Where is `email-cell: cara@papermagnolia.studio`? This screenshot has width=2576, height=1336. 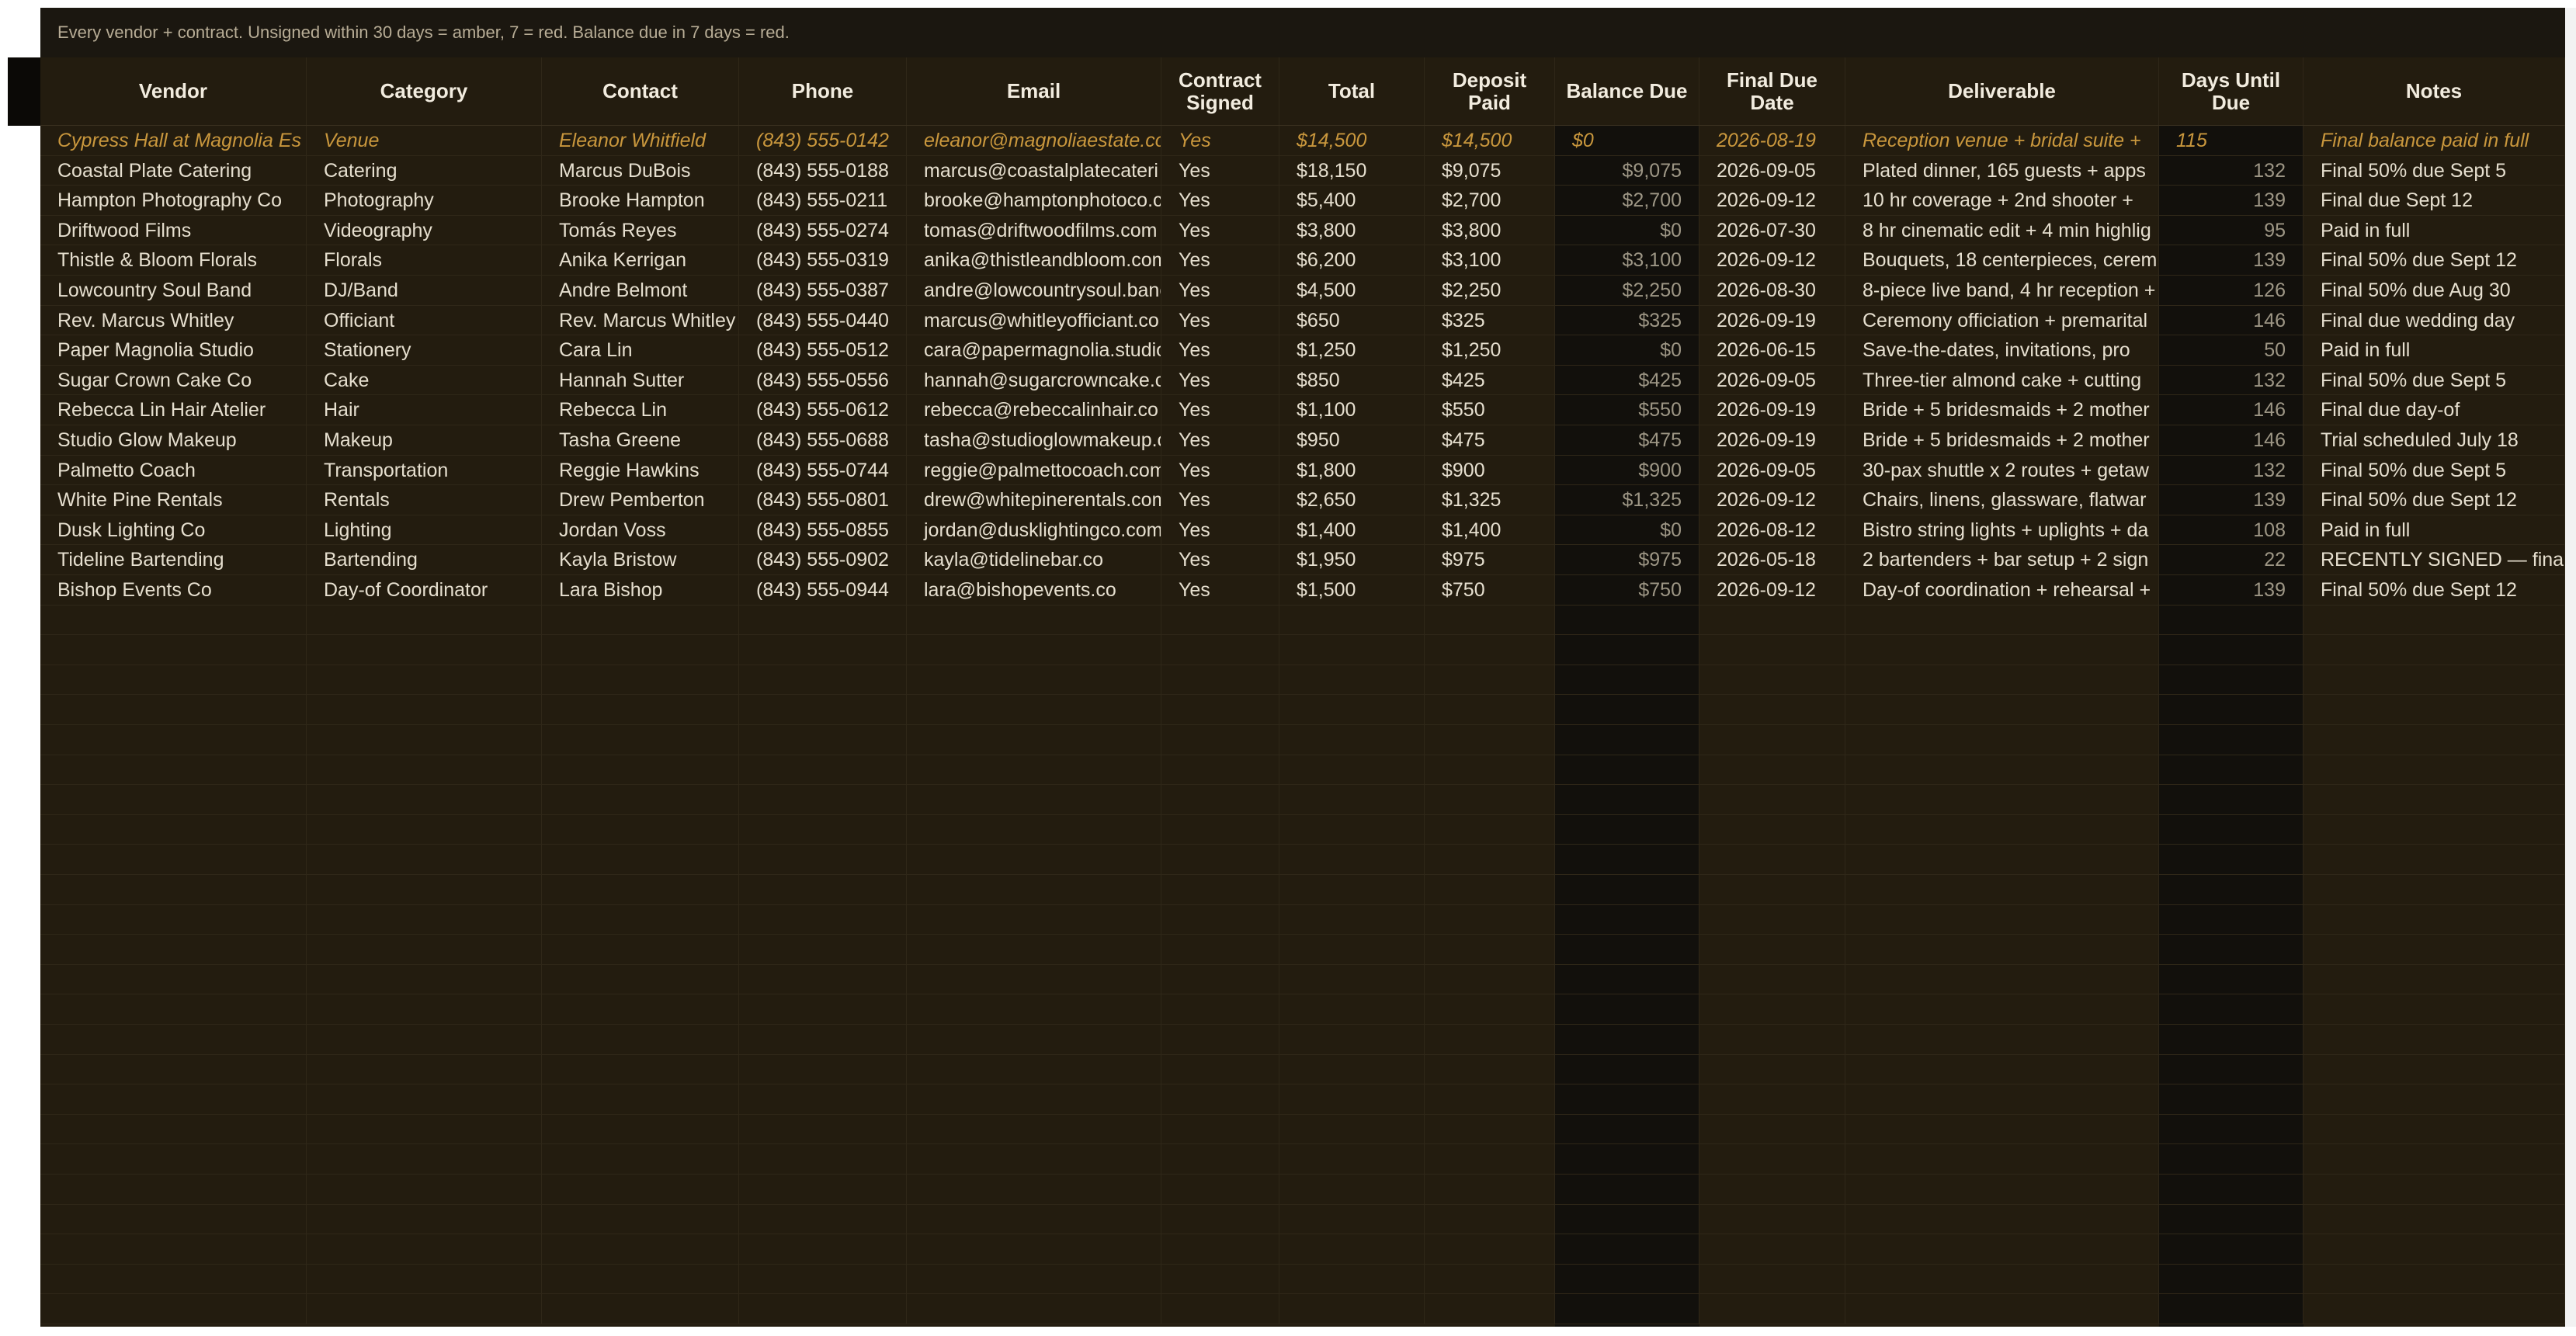
email-cell: cara@papermagnolia.studio is located at coordinates (1034, 350).